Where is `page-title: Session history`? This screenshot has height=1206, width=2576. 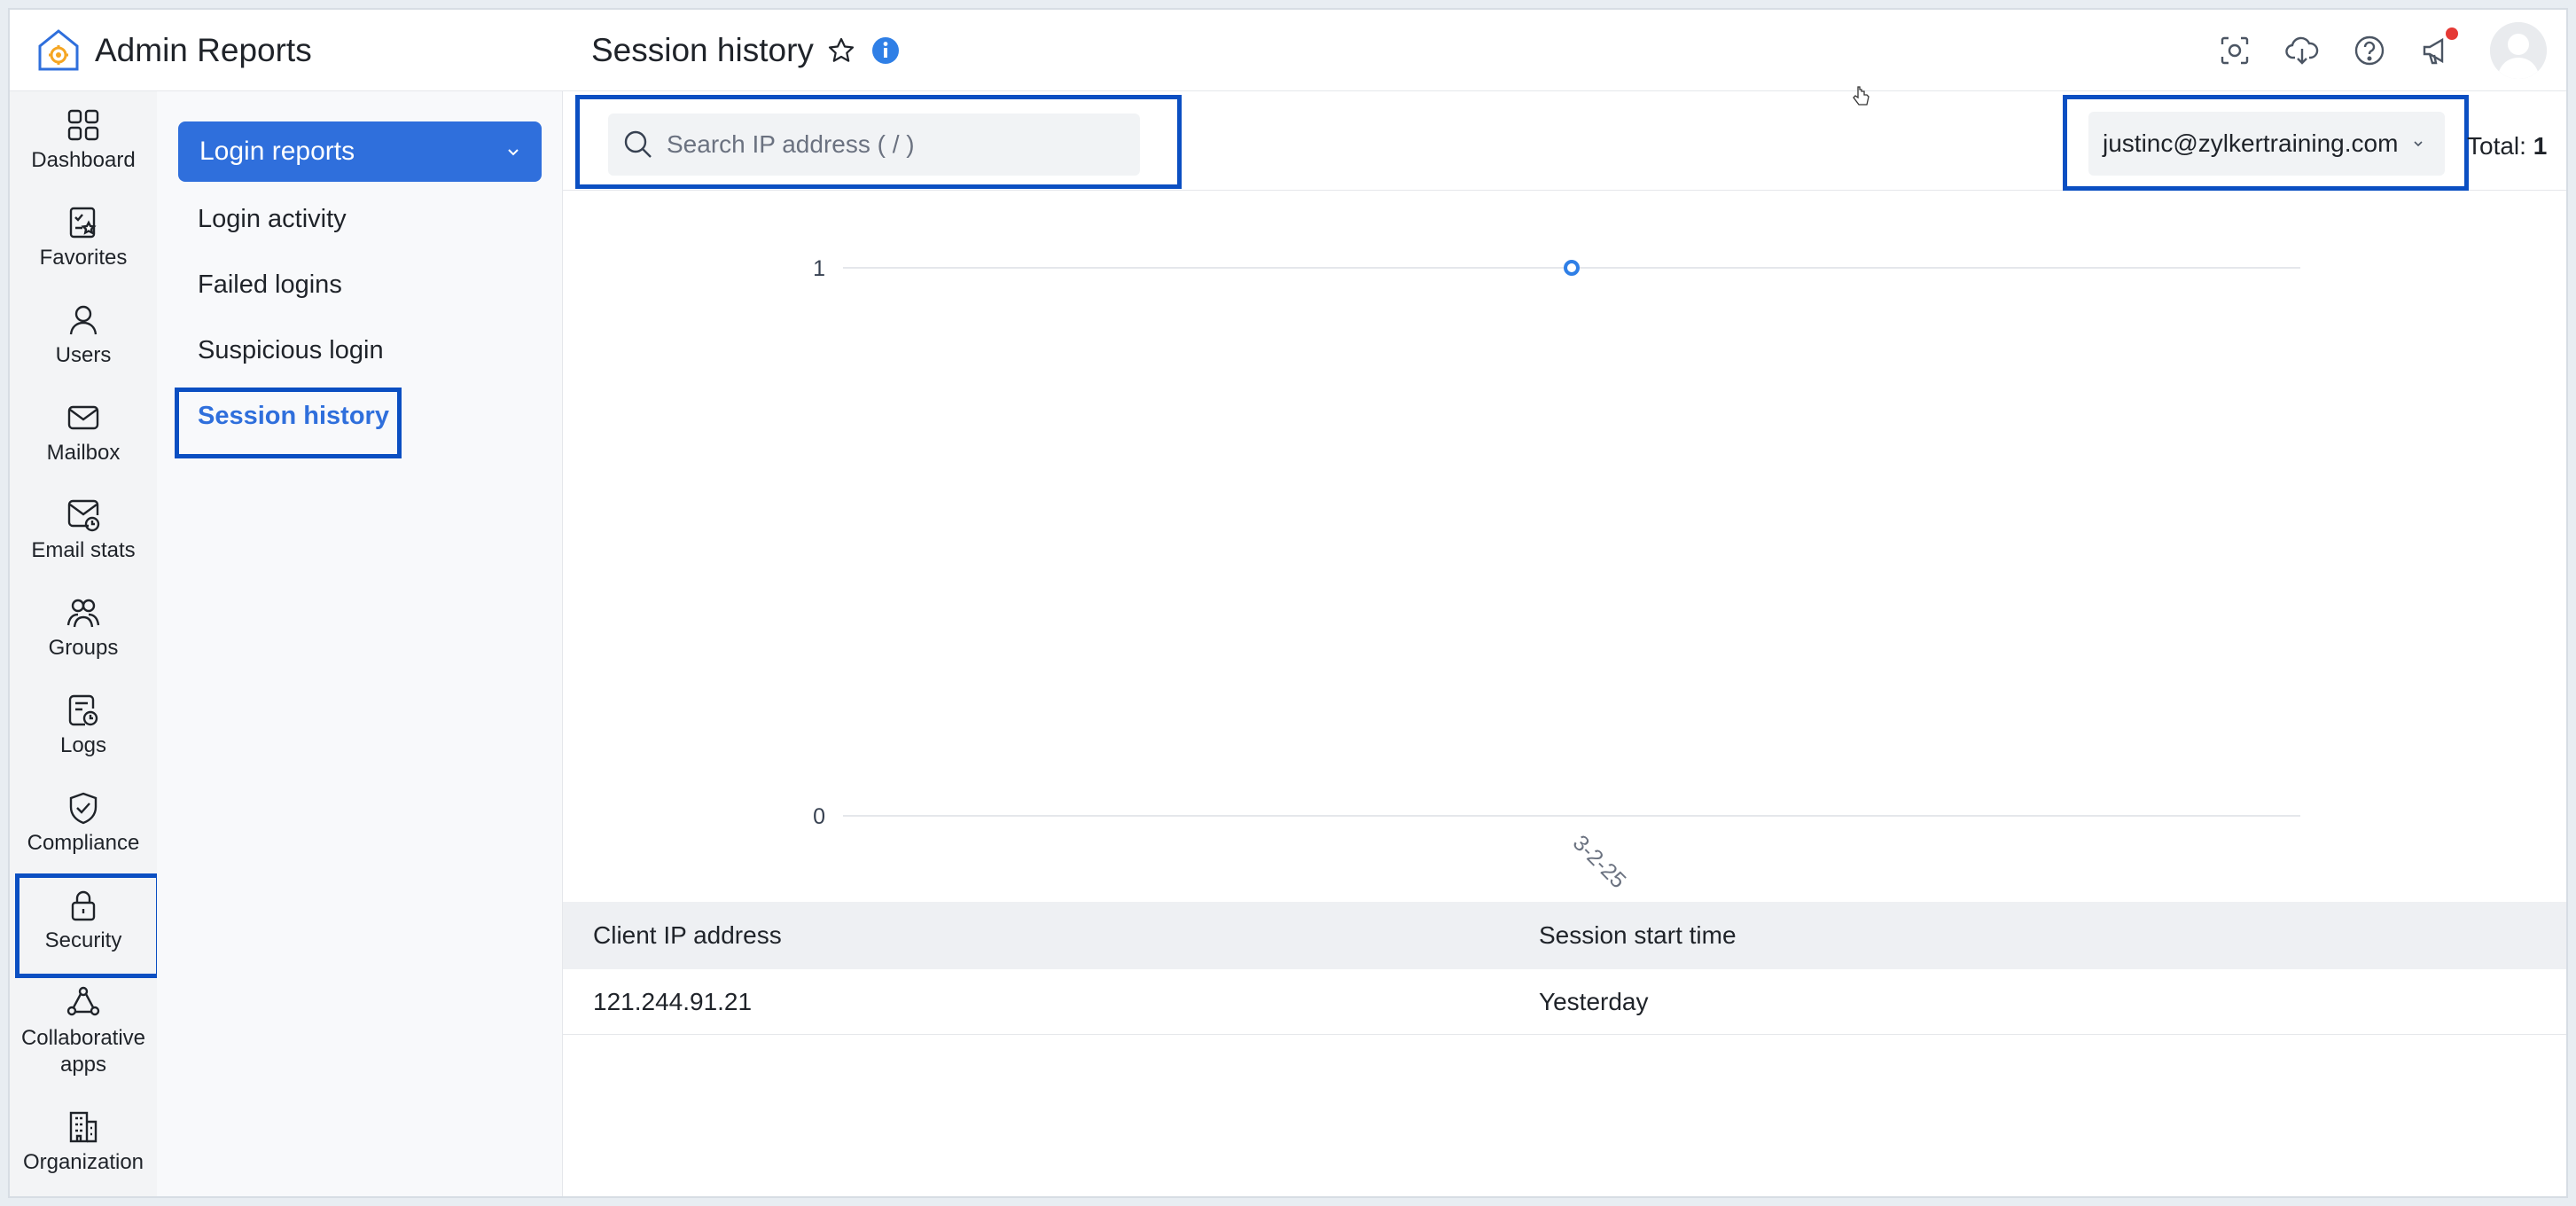
page-title: Session history is located at coordinates (702, 49).